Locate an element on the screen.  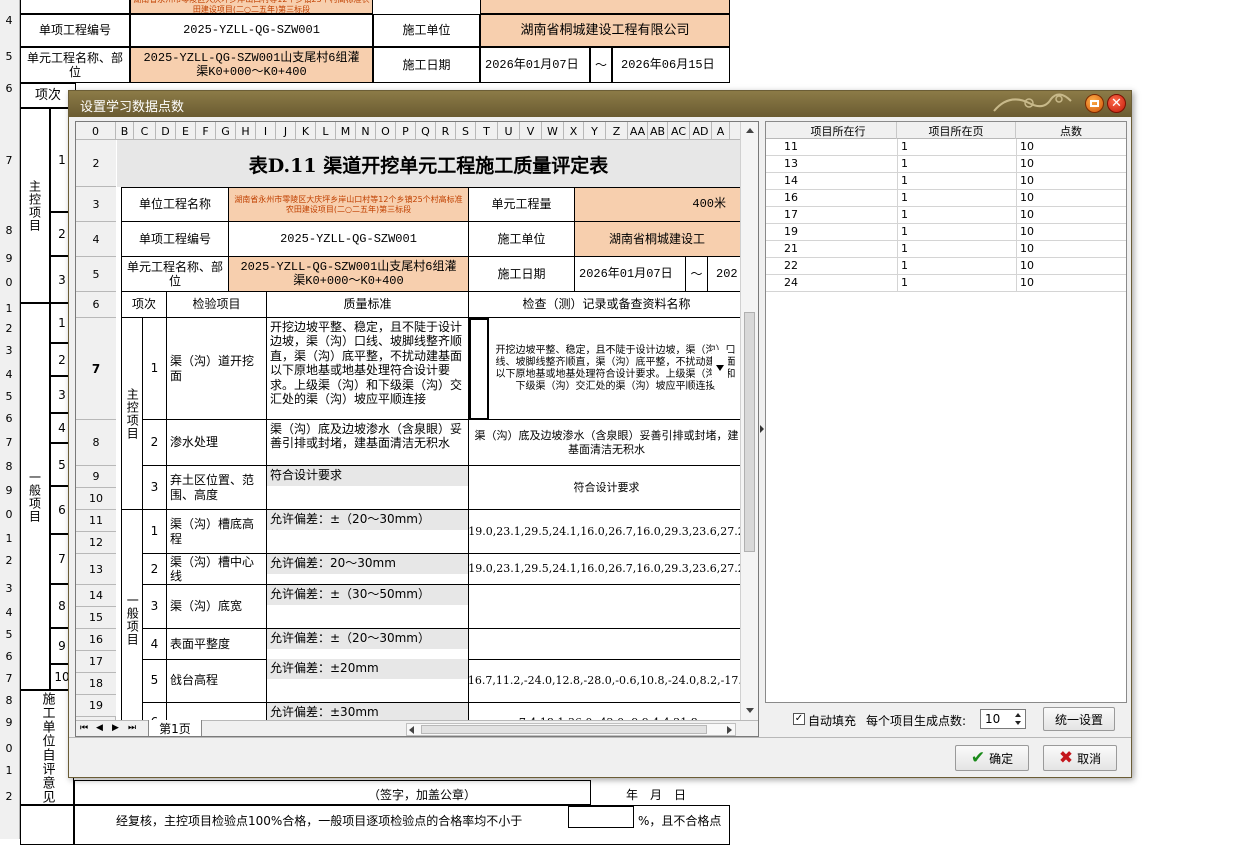
row-header: 11 is located at coordinates (96, 521).